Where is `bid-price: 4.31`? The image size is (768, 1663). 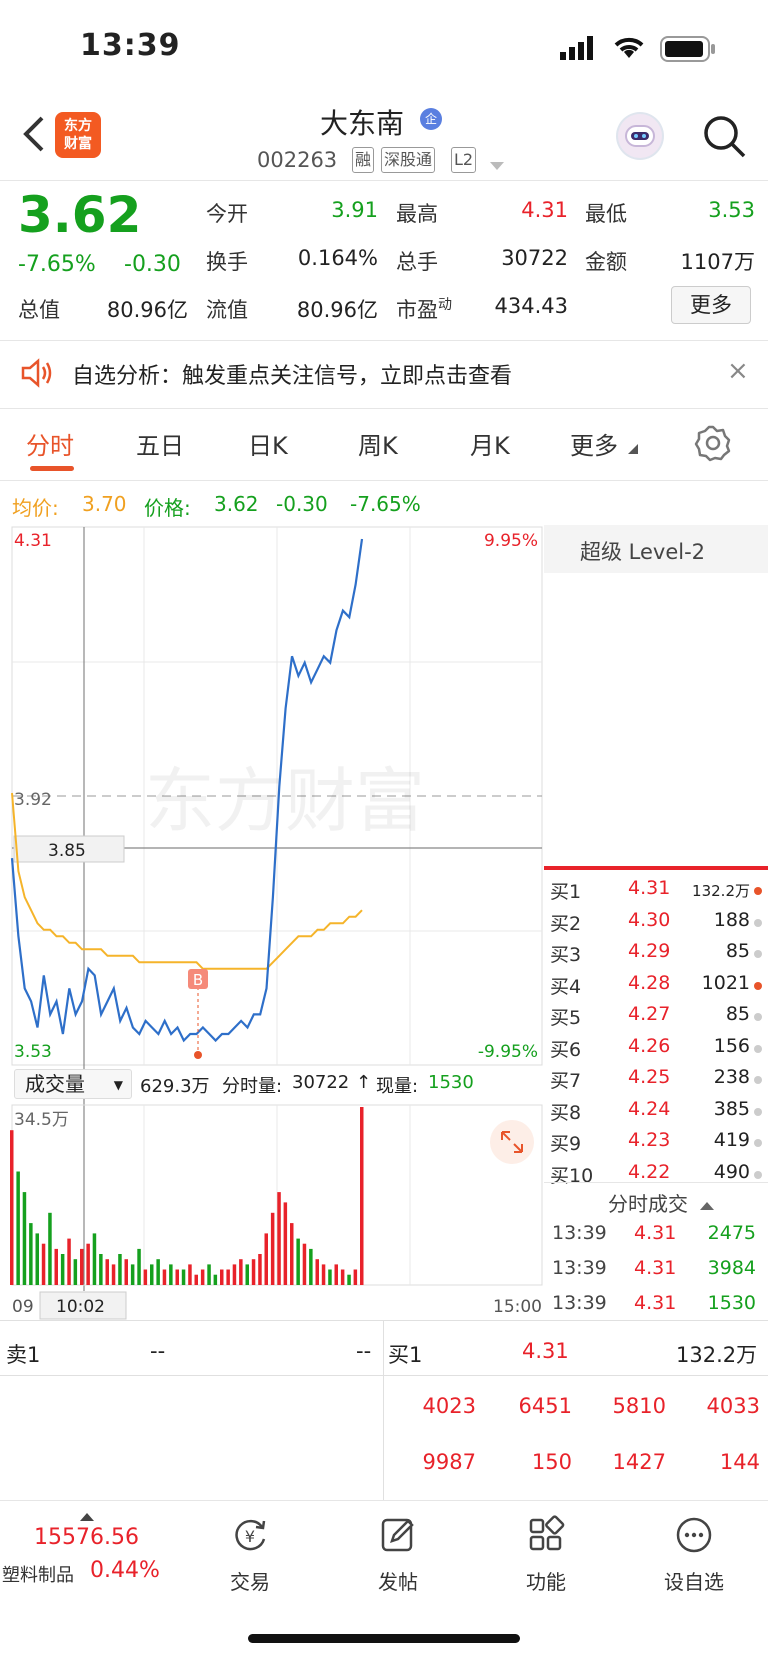
bid-price: 4.31 is located at coordinates (649, 888).